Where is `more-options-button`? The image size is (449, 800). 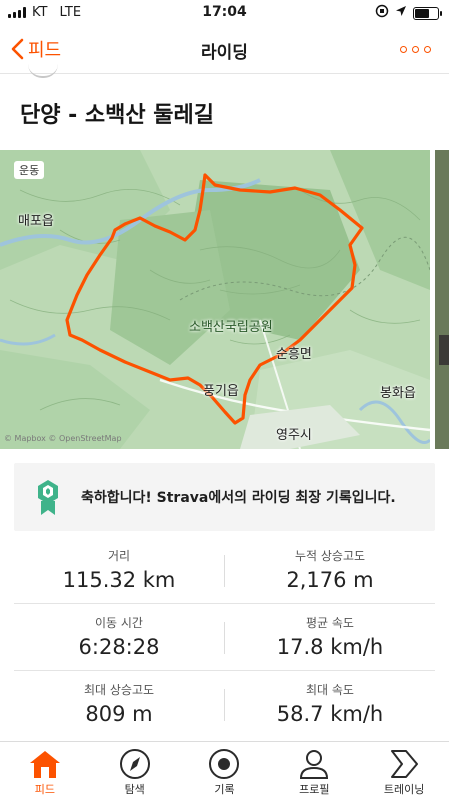
more-options-button is located at coordinates (415, 49).